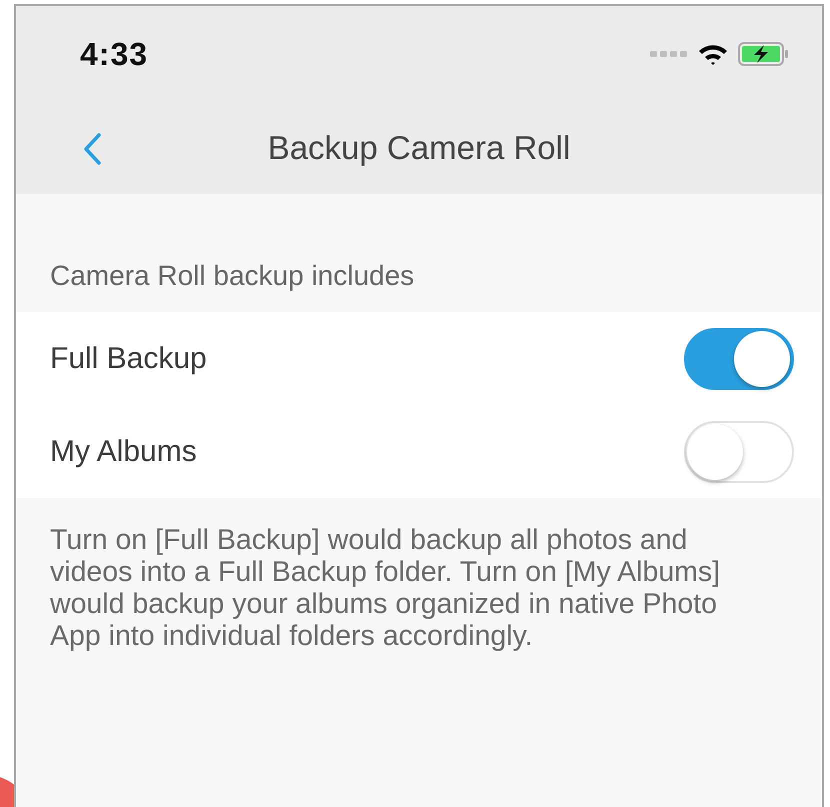 This screenshot has height=807, width=830. What do you see at coordinates (713, 54) in the screenshot?
I see `wifi-icon` at bounding box center [713, 54].